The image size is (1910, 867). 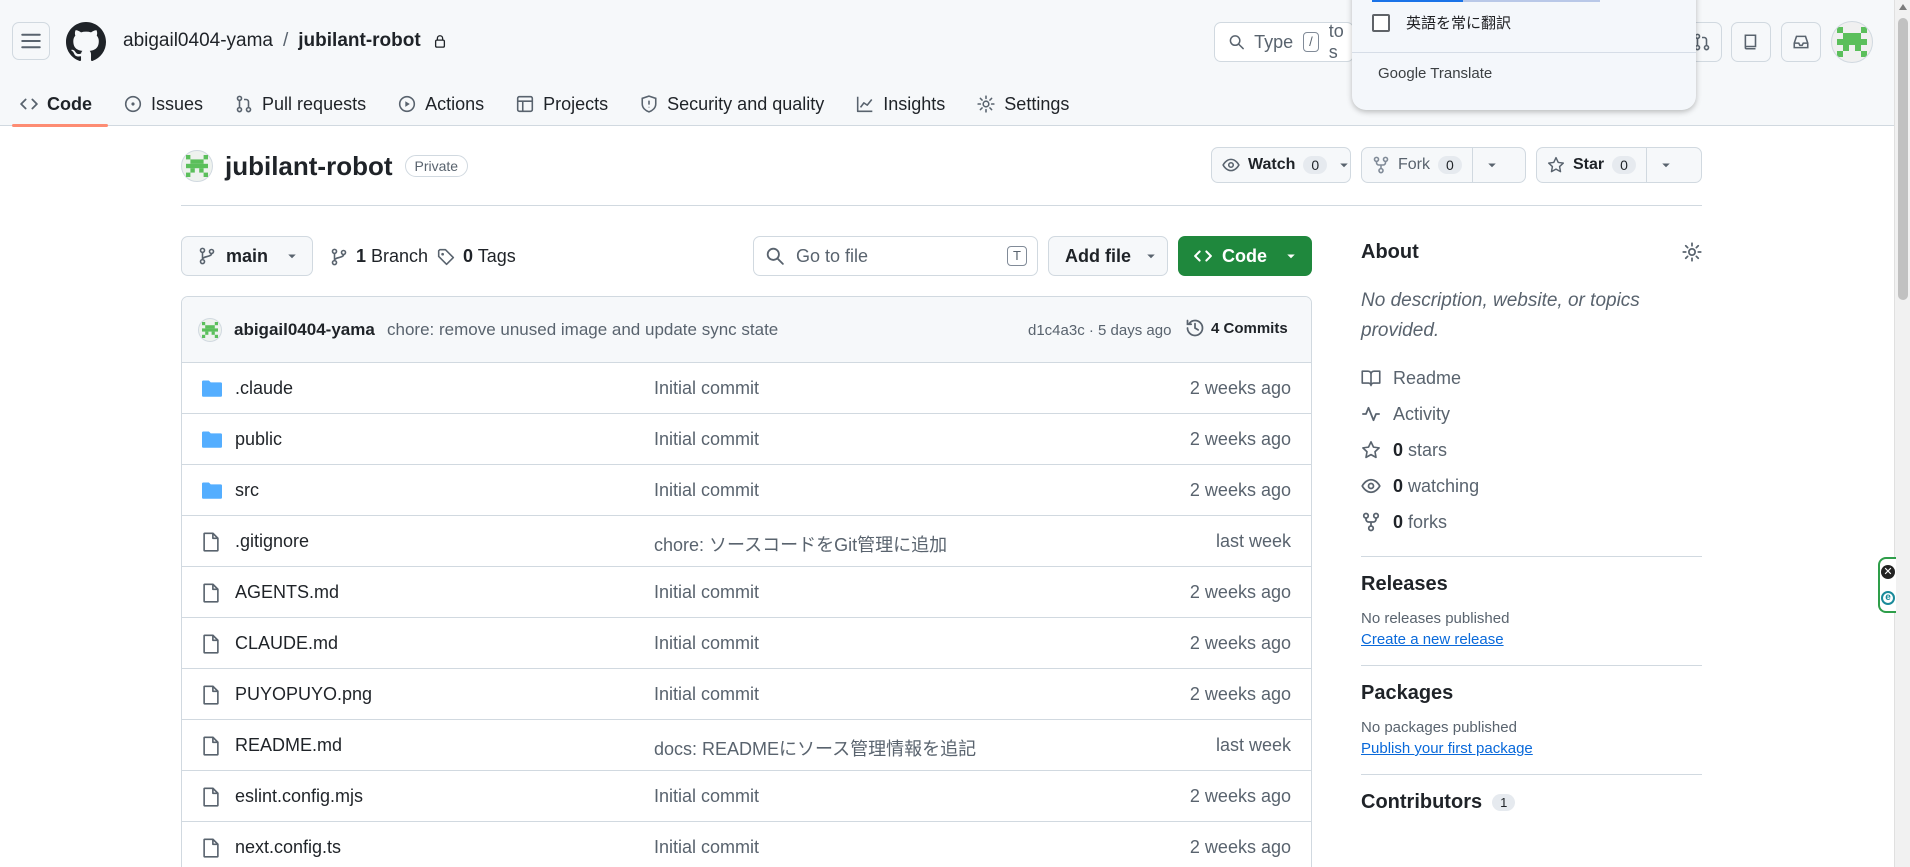 I want to click on readme-link: Readme, so click(x=1531, y=378).